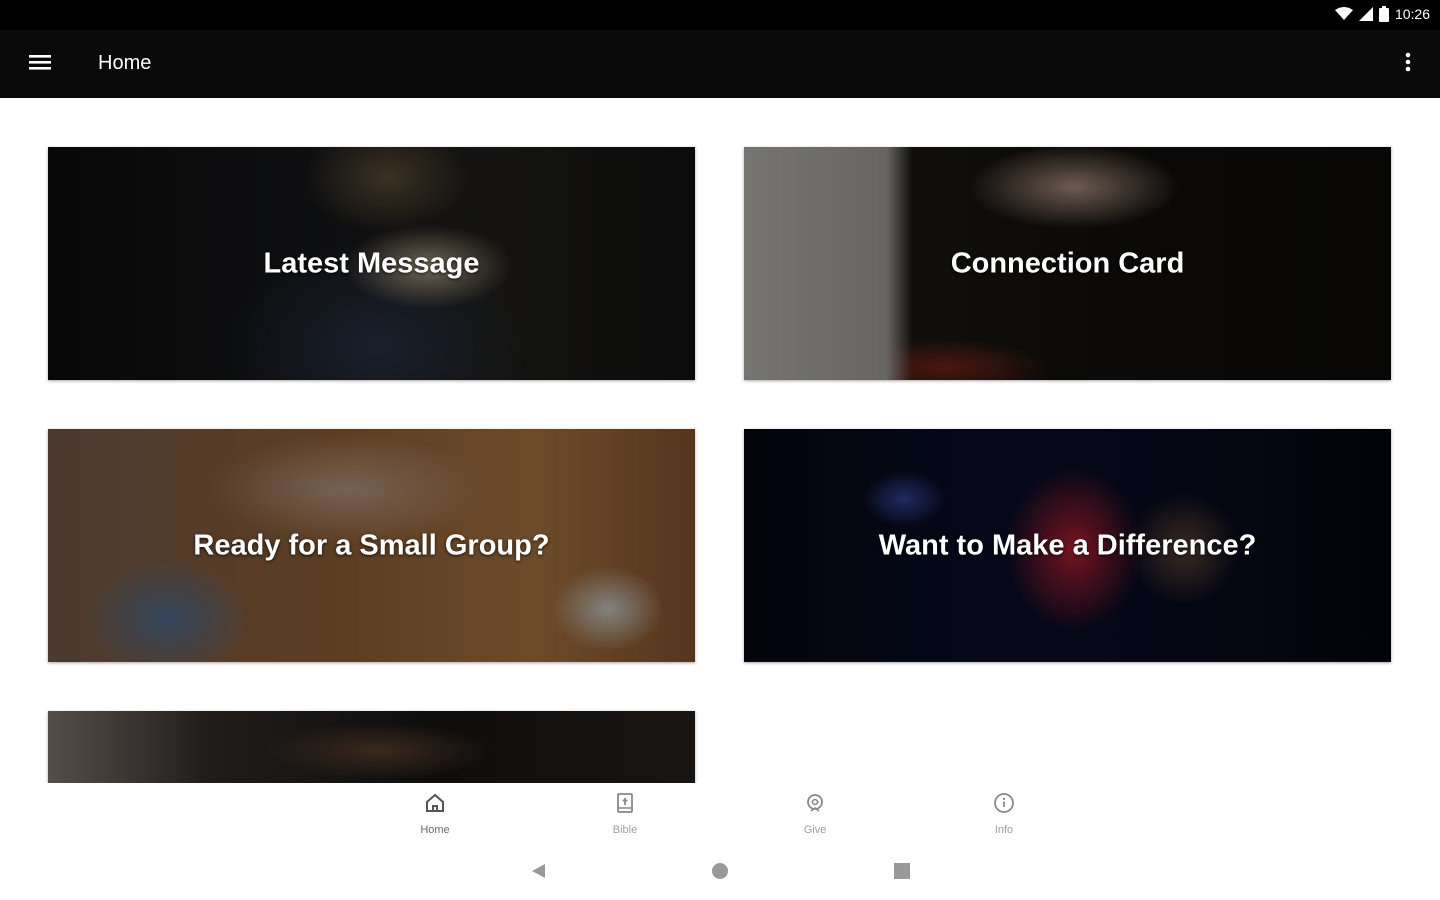 The width and height of the screenshot is (1440, 900). I want to click on card-small-group: Ready for a Small Group?, so click(371, 545).